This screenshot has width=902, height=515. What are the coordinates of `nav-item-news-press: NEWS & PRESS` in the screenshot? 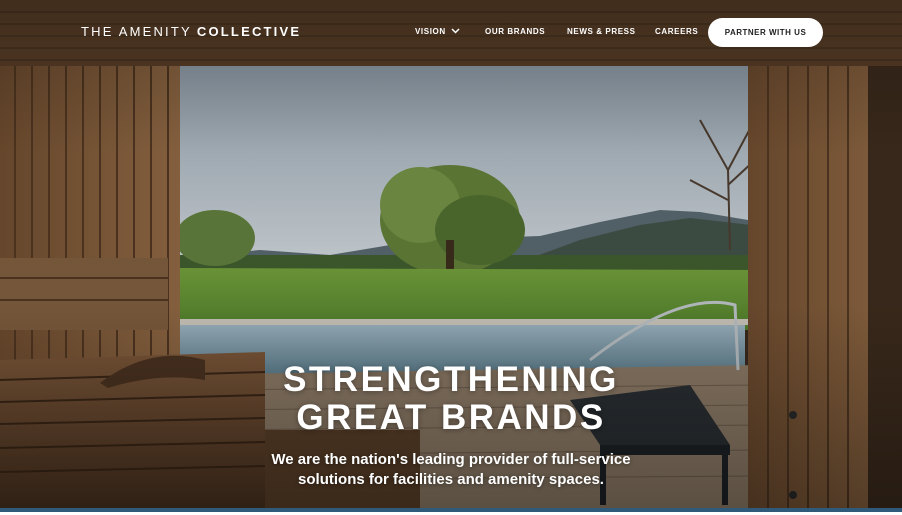 It's located at (601, 31).